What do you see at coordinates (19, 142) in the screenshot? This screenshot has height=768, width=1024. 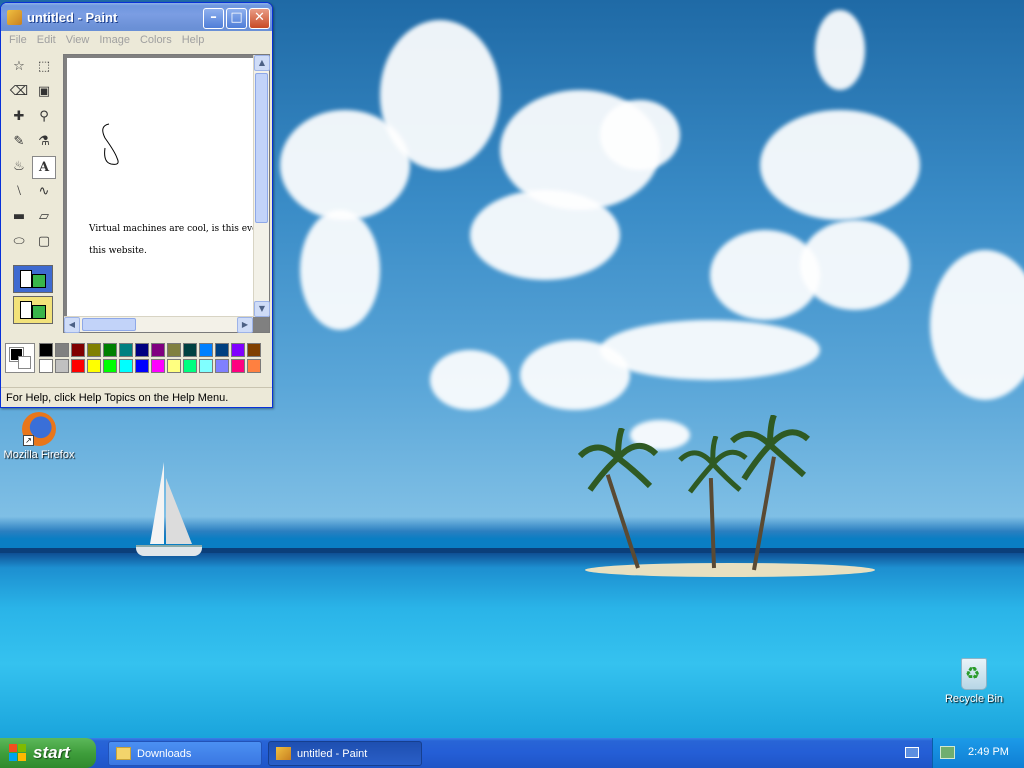 I see `pencil-tool: ✎` at bounding box center [19, 142].